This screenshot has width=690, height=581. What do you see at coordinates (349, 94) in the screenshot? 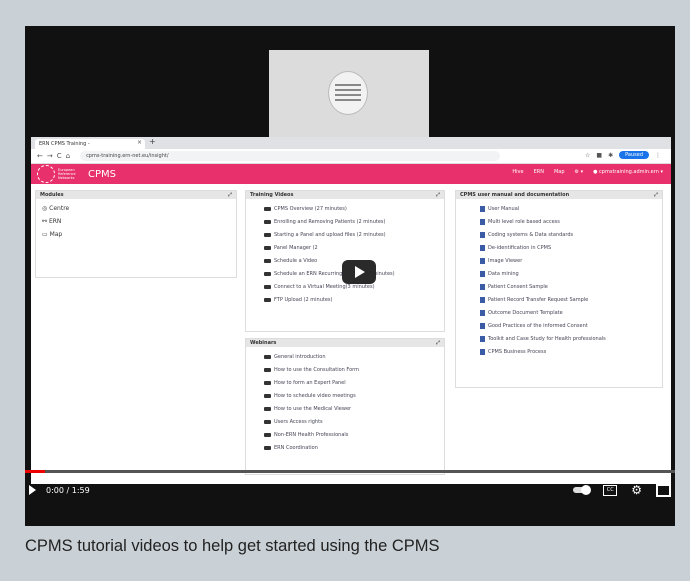
I see `presenter-webcam-thumbnail` at bounding box center [349, 94].